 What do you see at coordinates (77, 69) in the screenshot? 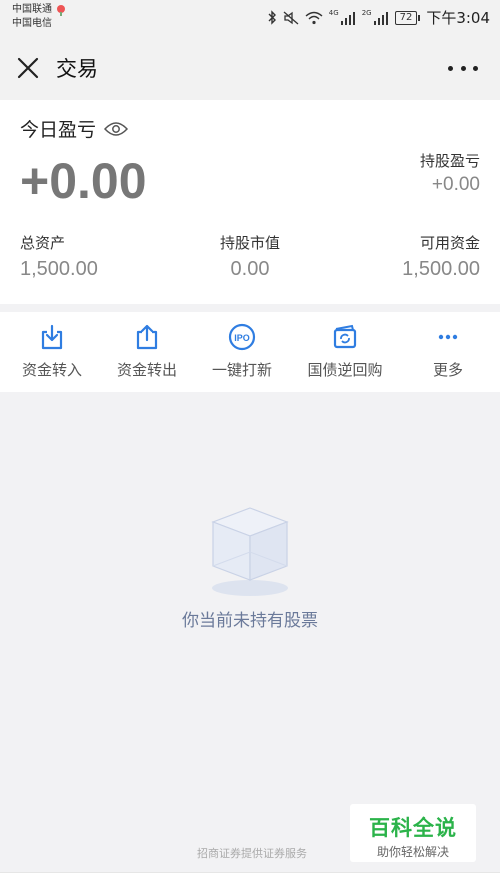
I see `page-title: 交易` at bounding box center [77, 69].